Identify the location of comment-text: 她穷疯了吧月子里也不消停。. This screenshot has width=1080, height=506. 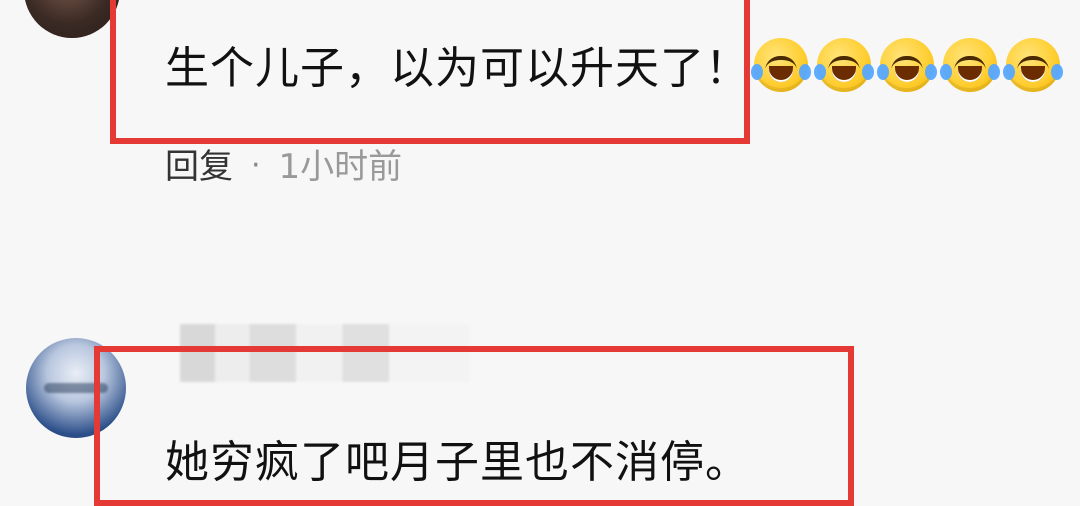
(457, 462).